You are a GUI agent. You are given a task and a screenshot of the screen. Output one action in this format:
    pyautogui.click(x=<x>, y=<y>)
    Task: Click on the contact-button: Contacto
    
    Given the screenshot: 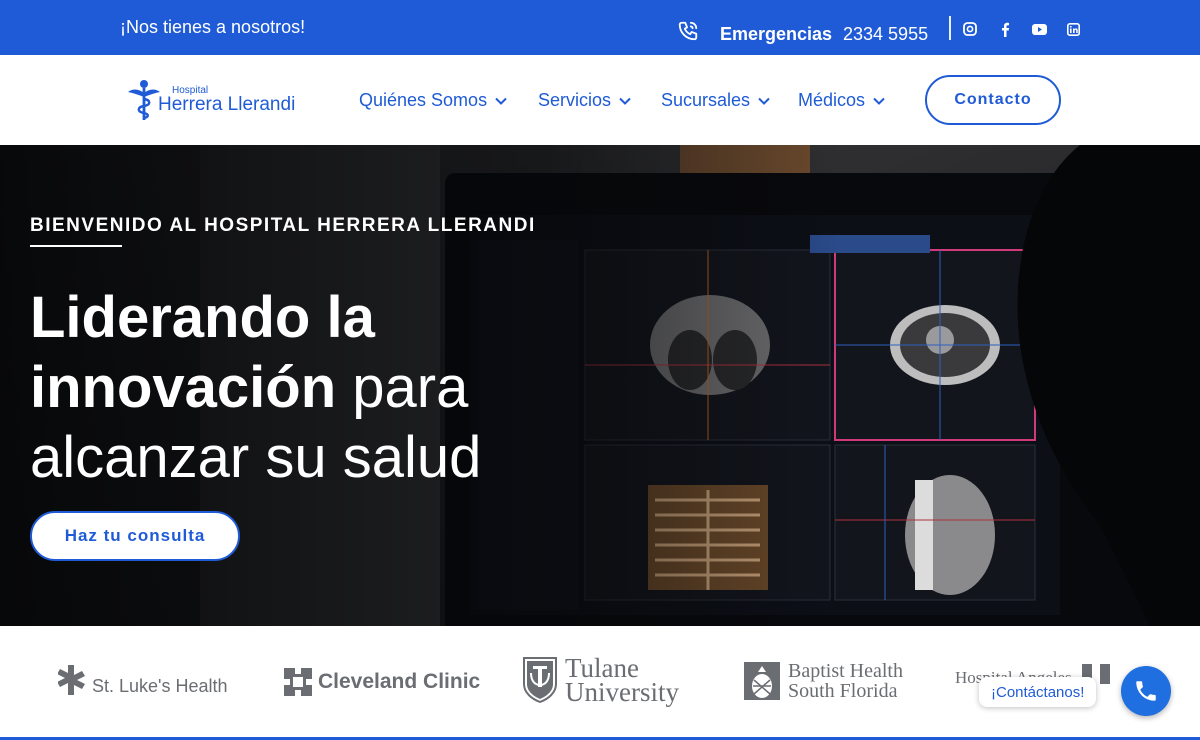 What is the action you would take?
    pyautogui.click(x=993, y=100)
    